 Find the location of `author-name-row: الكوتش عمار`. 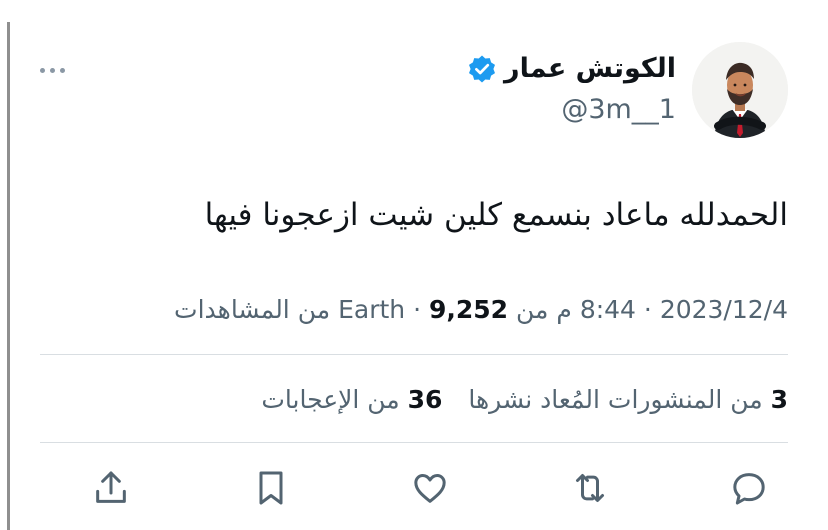

author-name-row: الكوتش عمار is located at coordinates (571, 69).